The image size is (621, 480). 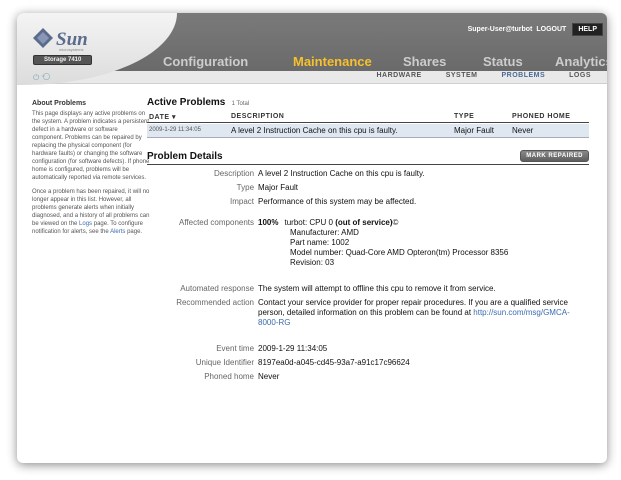 What do you see at coordinates (500, 29) in the screenshot?
I see `user-label: Super-User@turbot` at bounding box center [500, 29].